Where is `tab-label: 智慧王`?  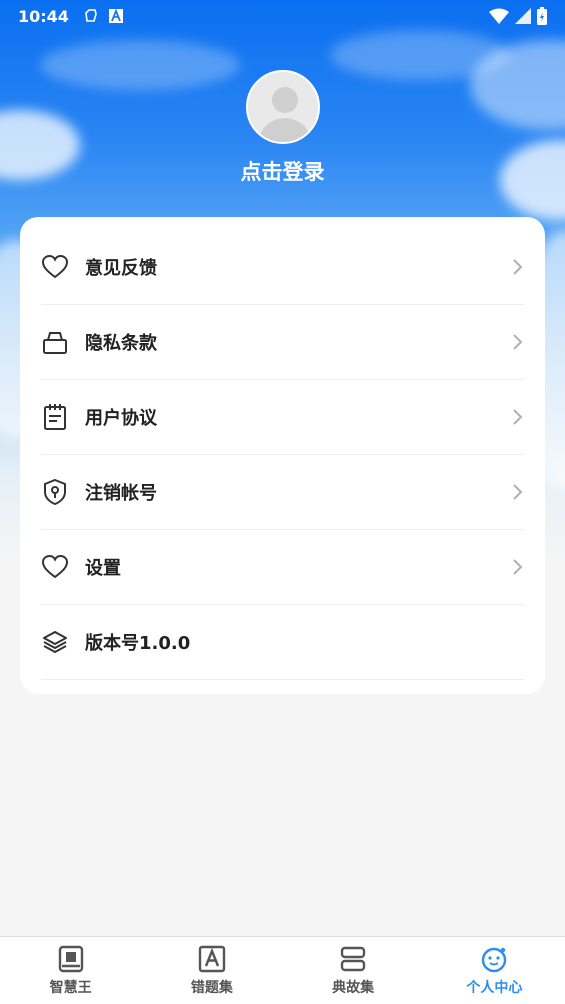 tab-label: 智慧王 is located at coordinates (70, 988).